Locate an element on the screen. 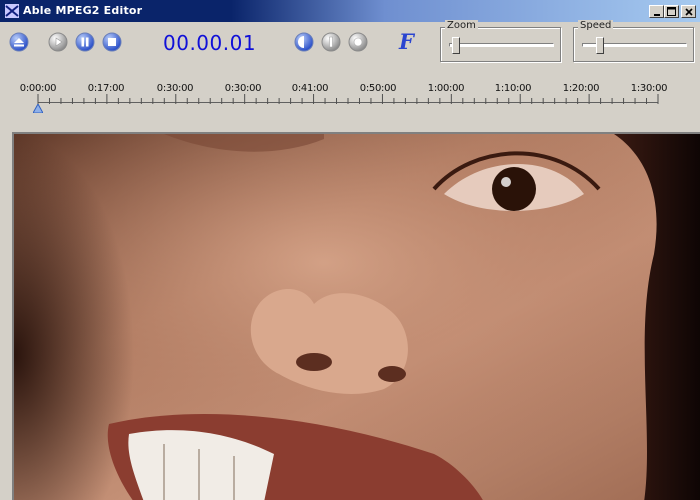  pause-icon is located at coordinates (85, 42).